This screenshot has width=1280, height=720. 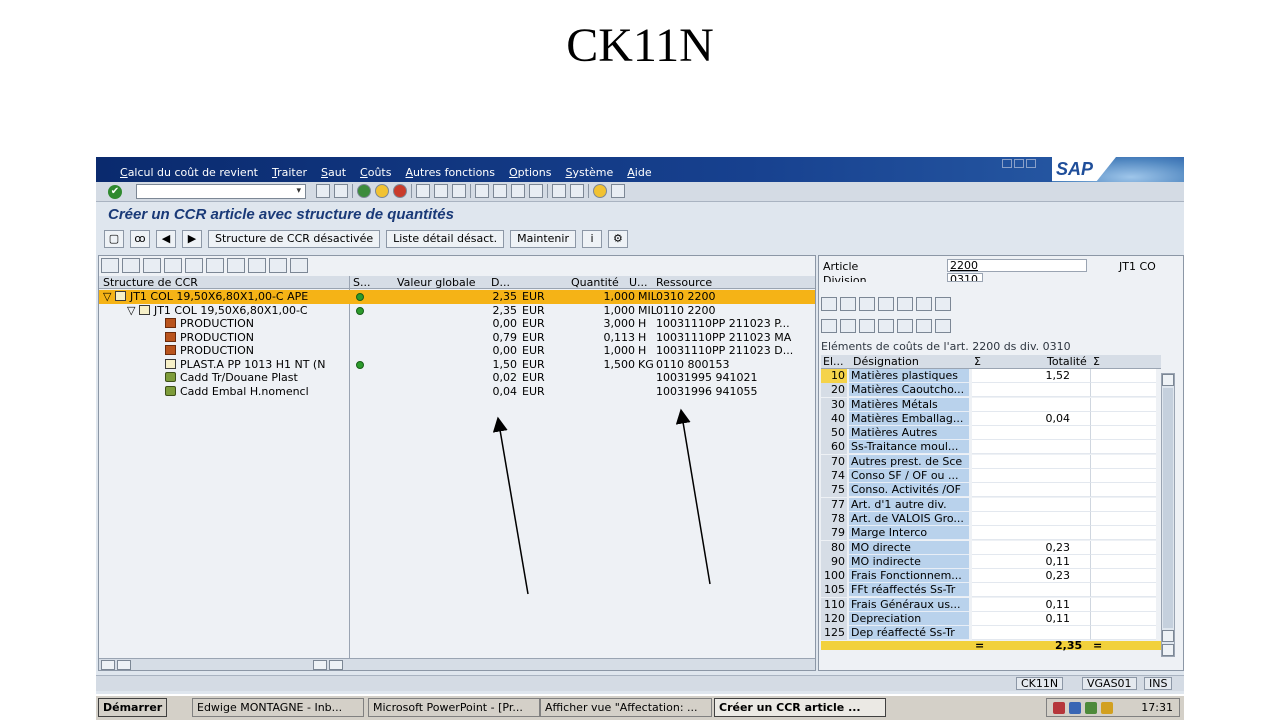 I want to click on cost-element-row: 75 Conso. Activités /OF, so click(x=991, y=490).